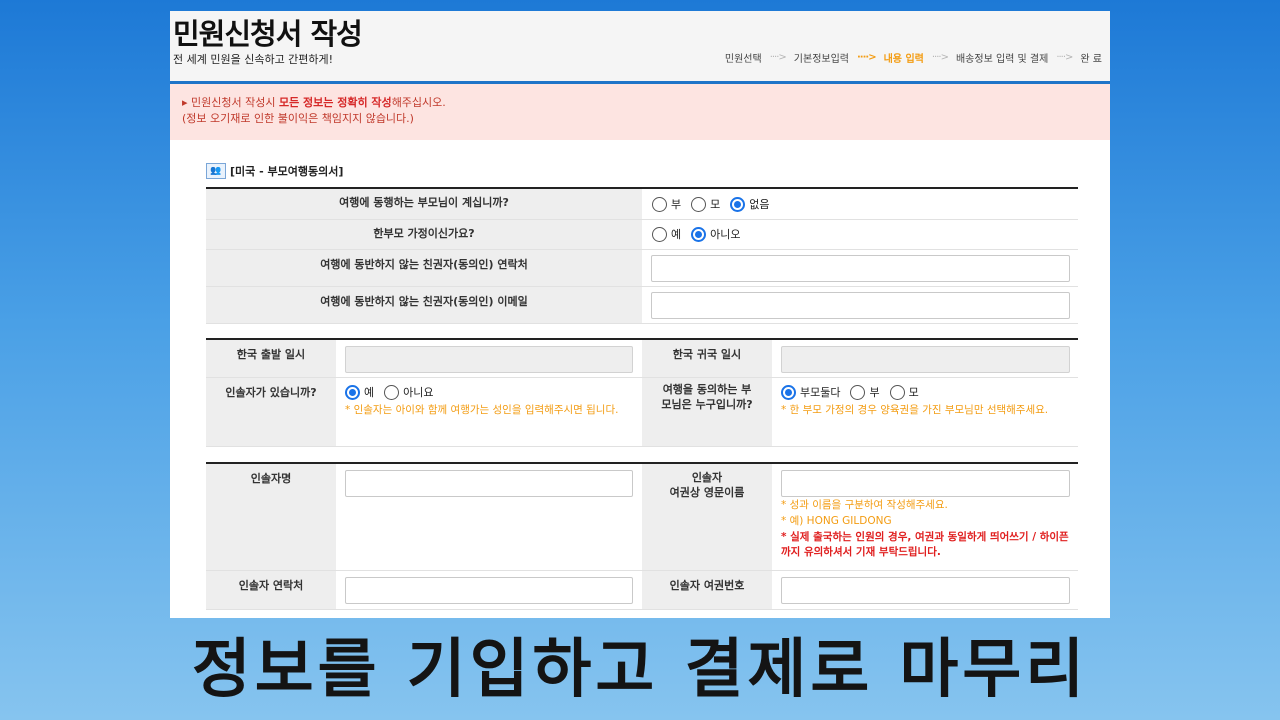 Image resolution: width=1280 pixels, height=720 pixels. I want to click on guardian-contact-input, so click(860, 268).